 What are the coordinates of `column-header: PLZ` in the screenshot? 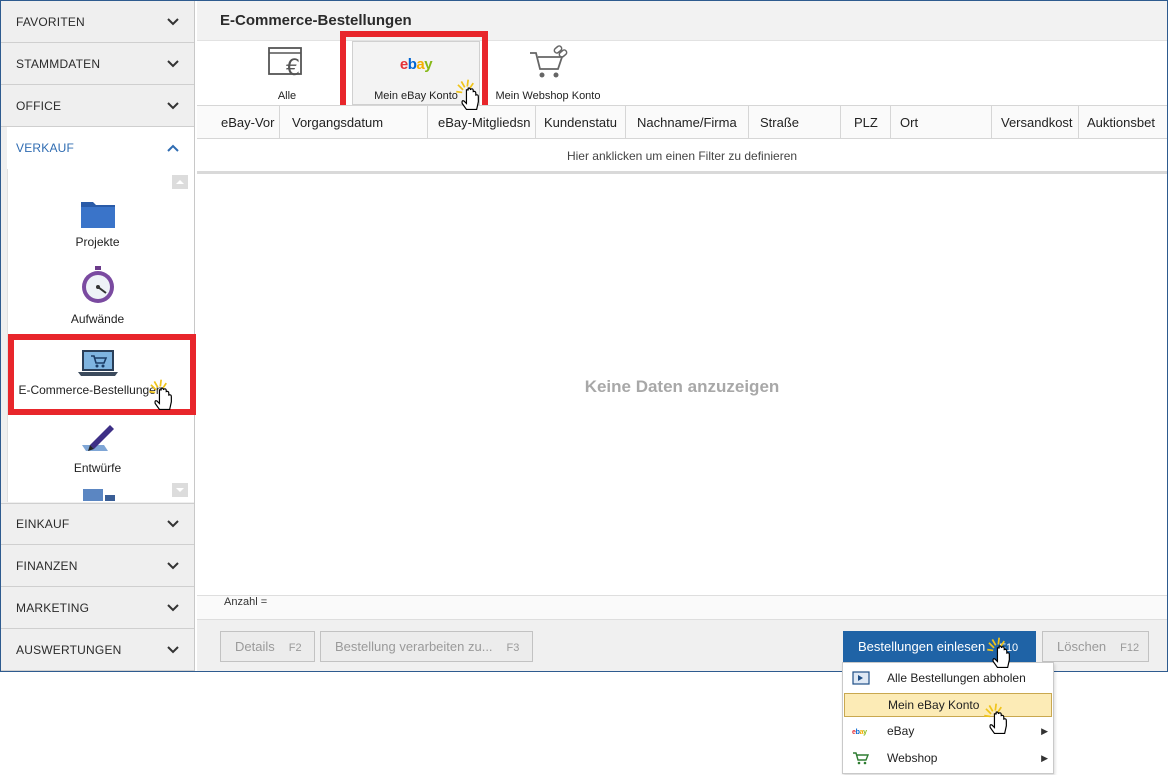 It's located at (866, 122).